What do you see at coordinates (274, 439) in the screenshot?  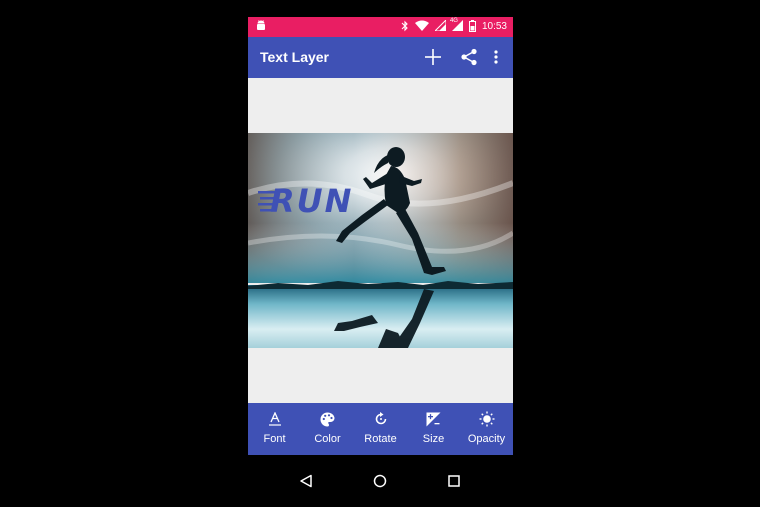 I see `font-tool-label: Font` at bounding box center [274, 439].